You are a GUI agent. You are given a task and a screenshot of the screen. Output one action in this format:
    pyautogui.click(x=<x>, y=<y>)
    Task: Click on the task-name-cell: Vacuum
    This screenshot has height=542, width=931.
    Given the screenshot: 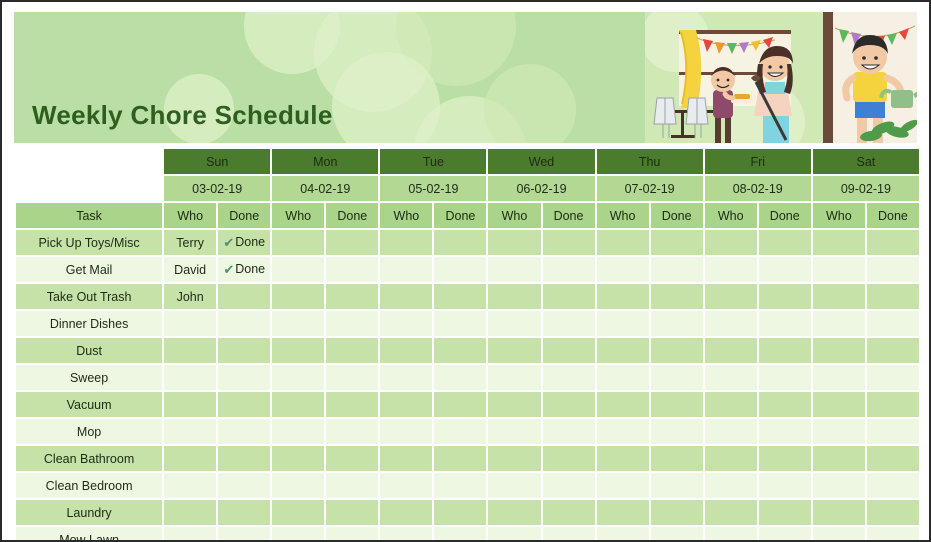 What is the action you would take?
    pyautogui.click(x=89, y=404)
    